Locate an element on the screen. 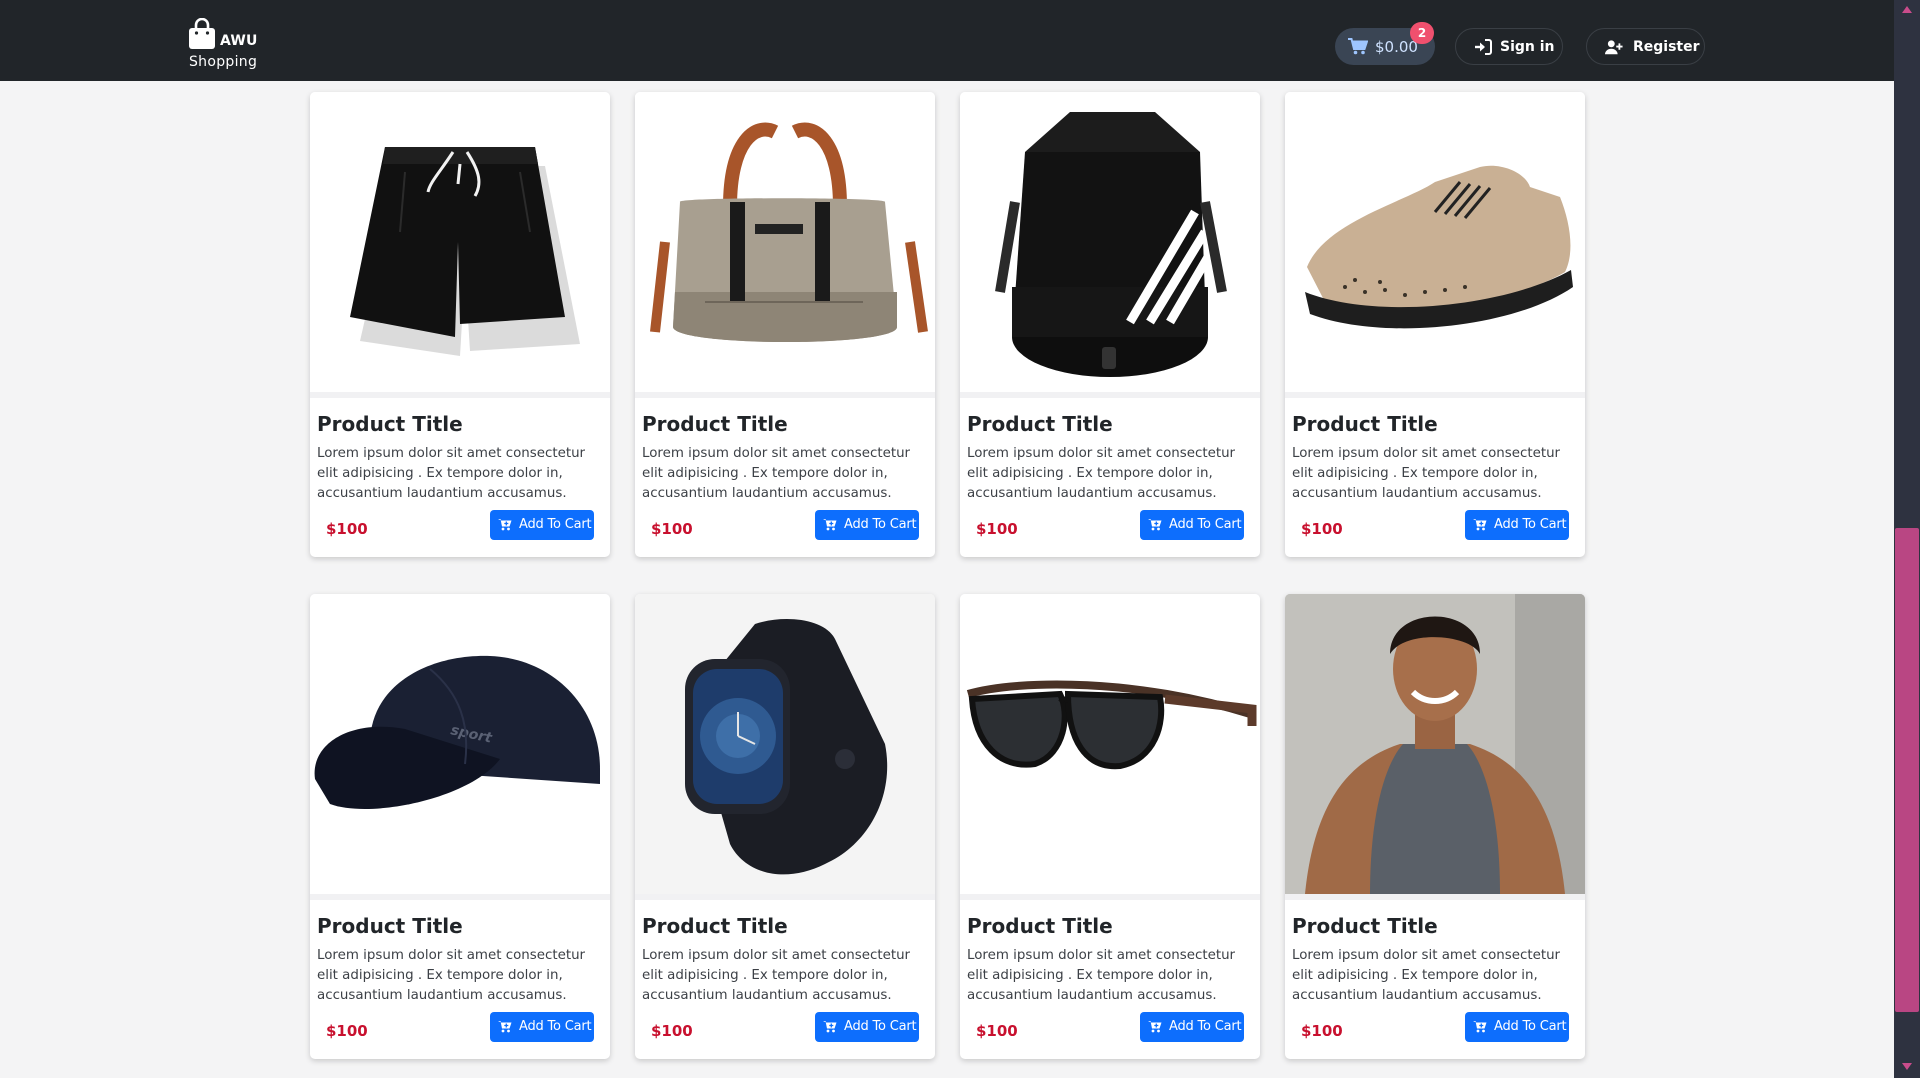 Image resolution: width=1920 pixels, height=1078 pixels. product-image-sport-cap: sport is located at coordinates (460, 744).